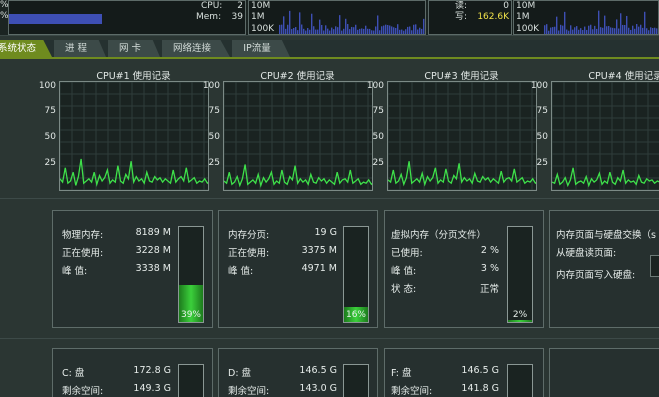  What do you see at coordinates (18, 48) in the screenshot?
I see `tab-label: 系统状态` at bounding box center [18, 48].